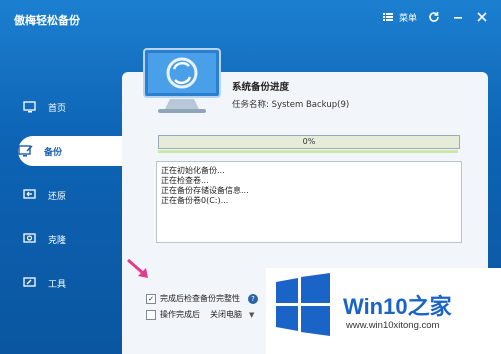 This screenshot has height=354, width=501. What do you see at coordinates (407, 18) in the screenshot?
I see `menu-label: 菜单` at bounding box center [407, 18].